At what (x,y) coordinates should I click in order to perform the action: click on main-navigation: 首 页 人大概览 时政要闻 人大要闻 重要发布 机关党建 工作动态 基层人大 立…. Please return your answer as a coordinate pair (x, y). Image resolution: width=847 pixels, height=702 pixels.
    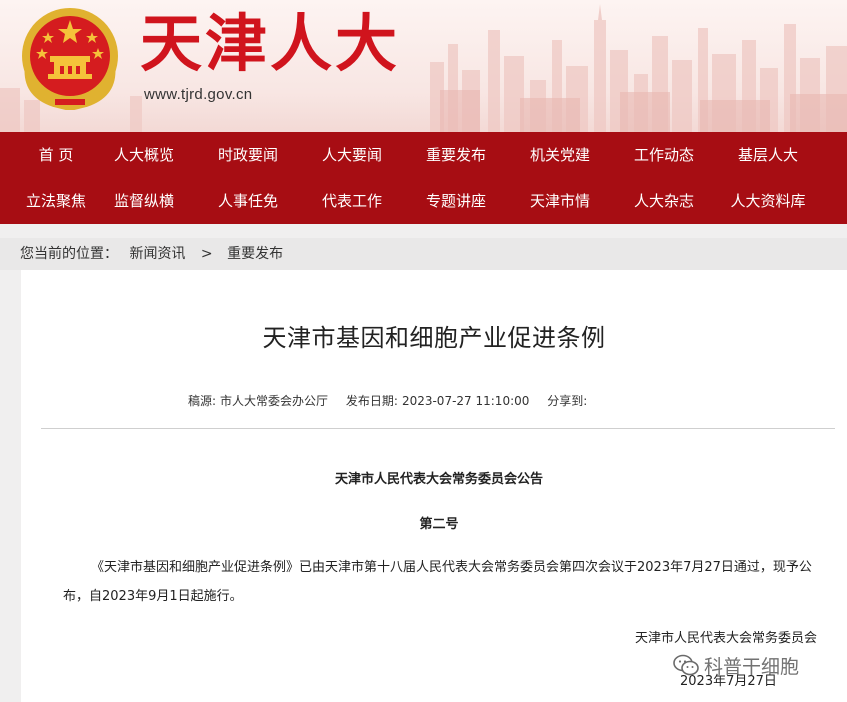
    Looking at the image, I should click on (423, 178).